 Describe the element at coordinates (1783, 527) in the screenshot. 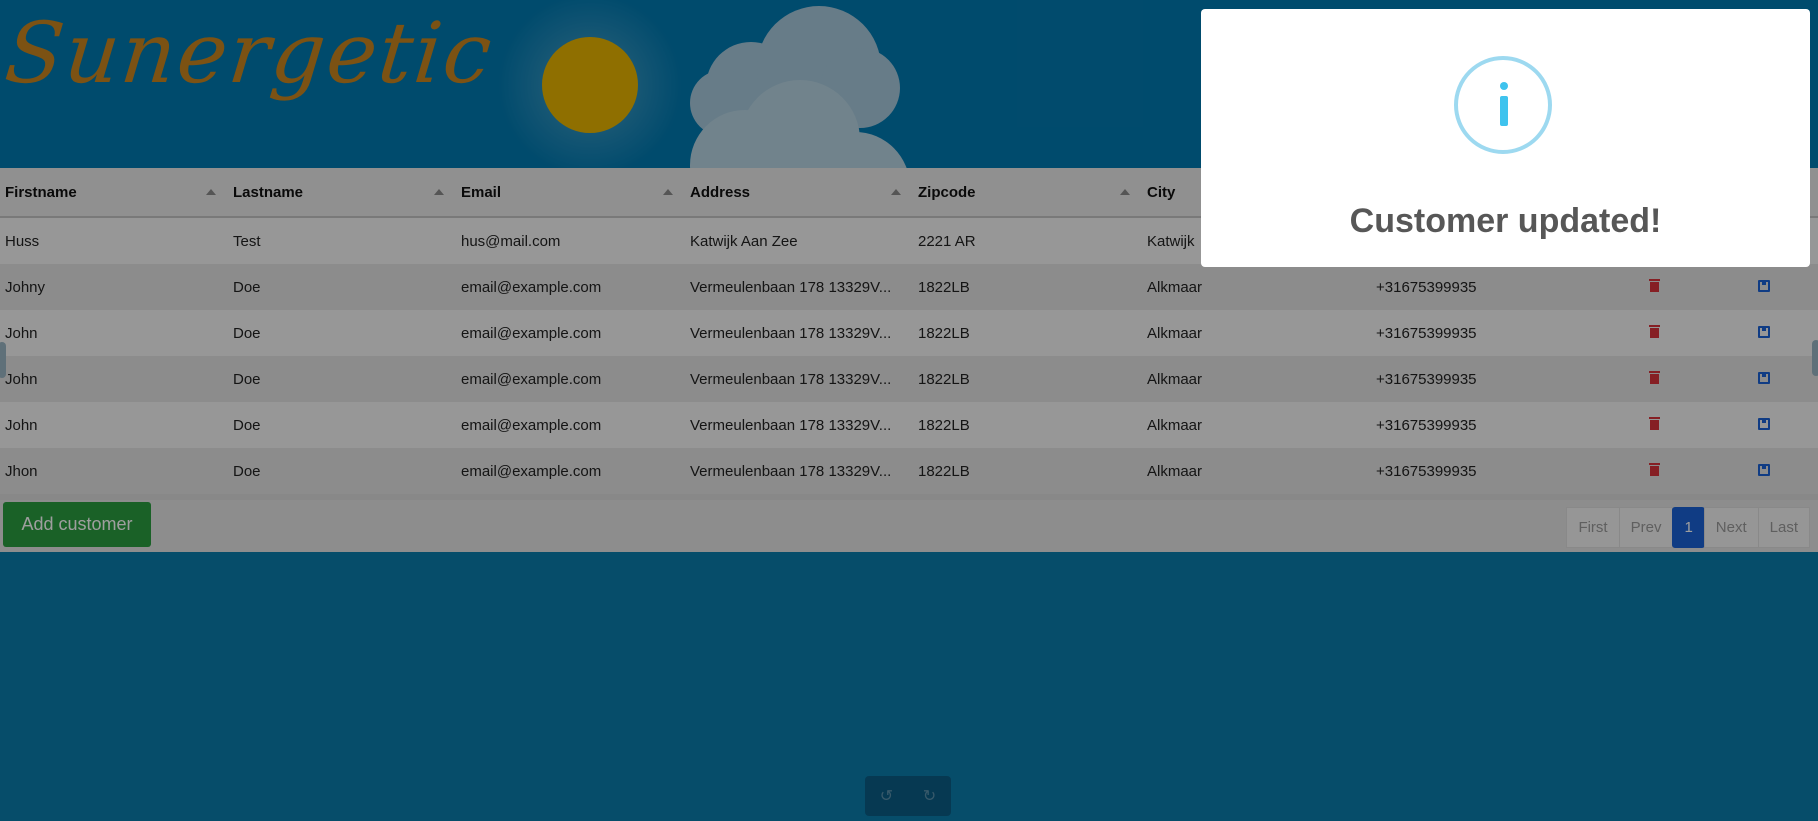

I see `pagination-last: Last` at that location.